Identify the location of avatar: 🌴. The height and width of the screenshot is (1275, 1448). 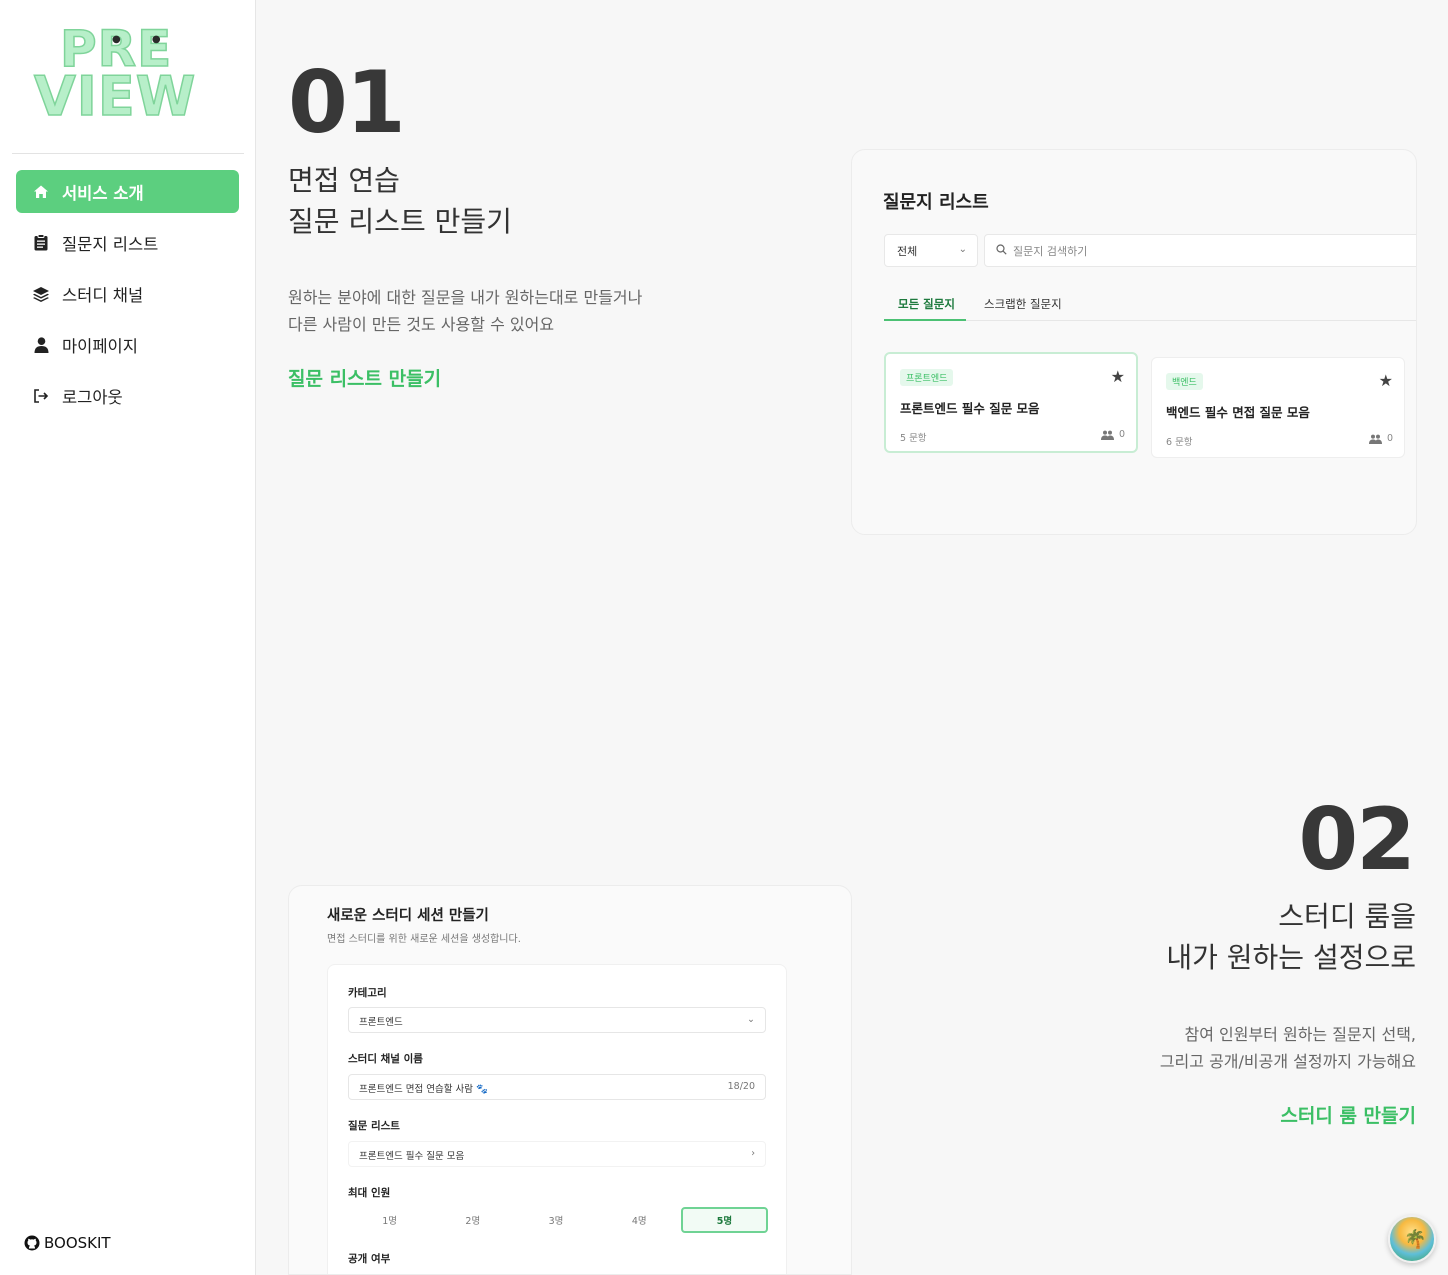
(1412, 1239).